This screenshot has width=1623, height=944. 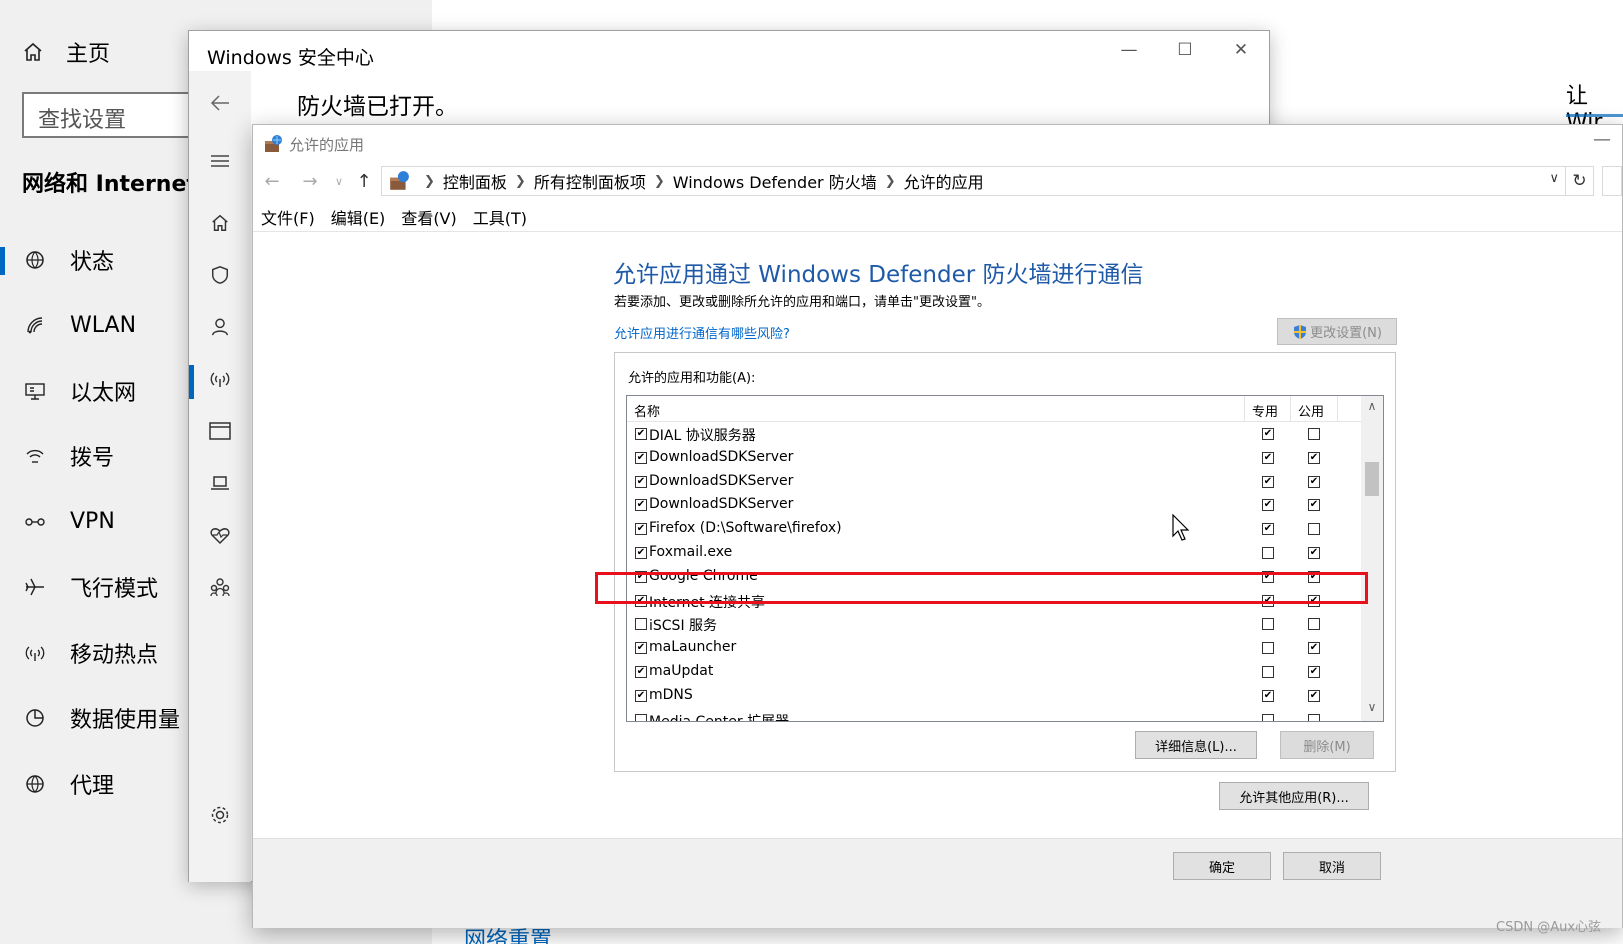 I want to click on app-row: Firefox (D:\Software\firefox), so click(x=994, y=530).